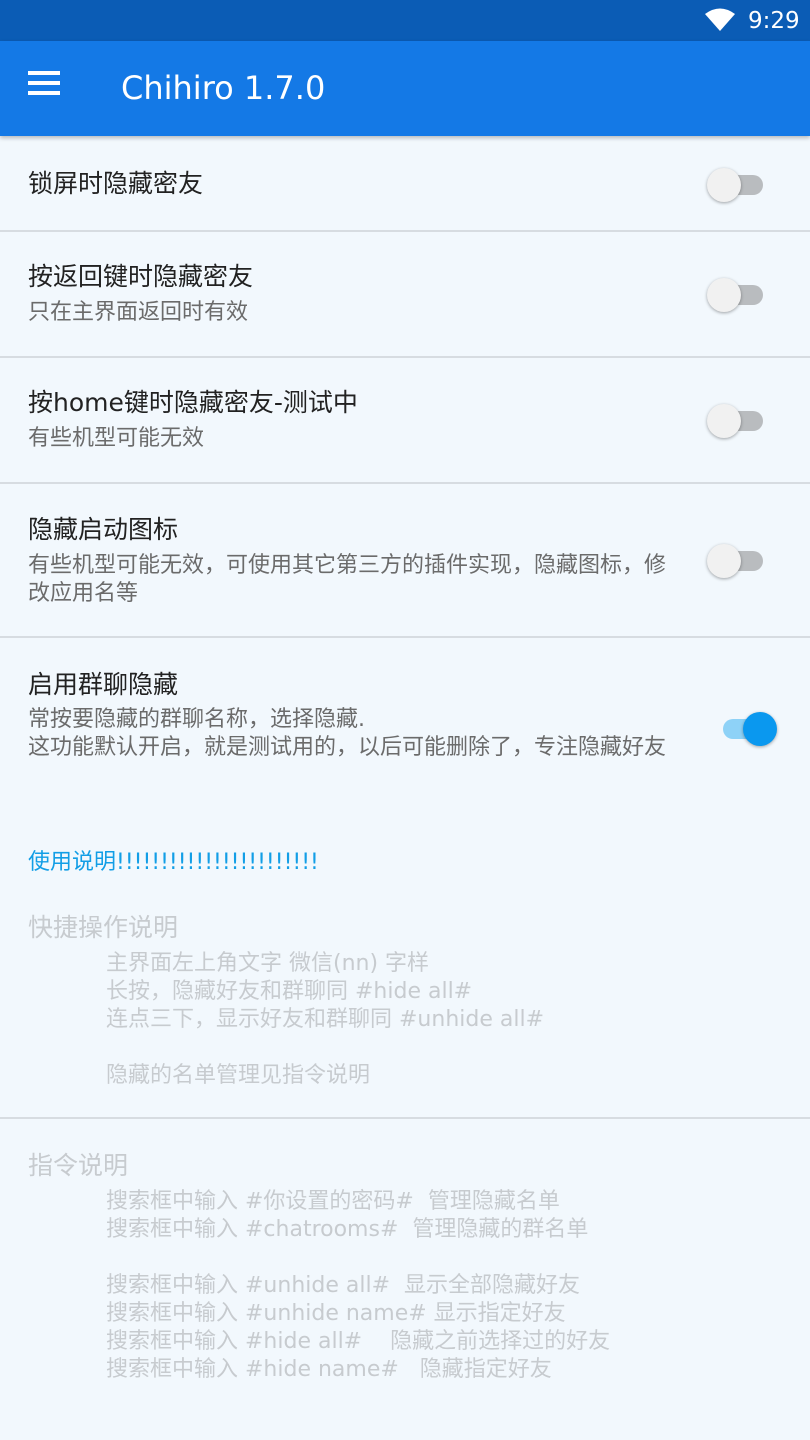 Image resolution: width=810 pixels, height=1440 pixels. Describe the element at coordinates (347, 1229) in the screenshot. I see `instruction-line: 搜索框中输入 #chatrooms# 管理隐藏的群名单` at that location.